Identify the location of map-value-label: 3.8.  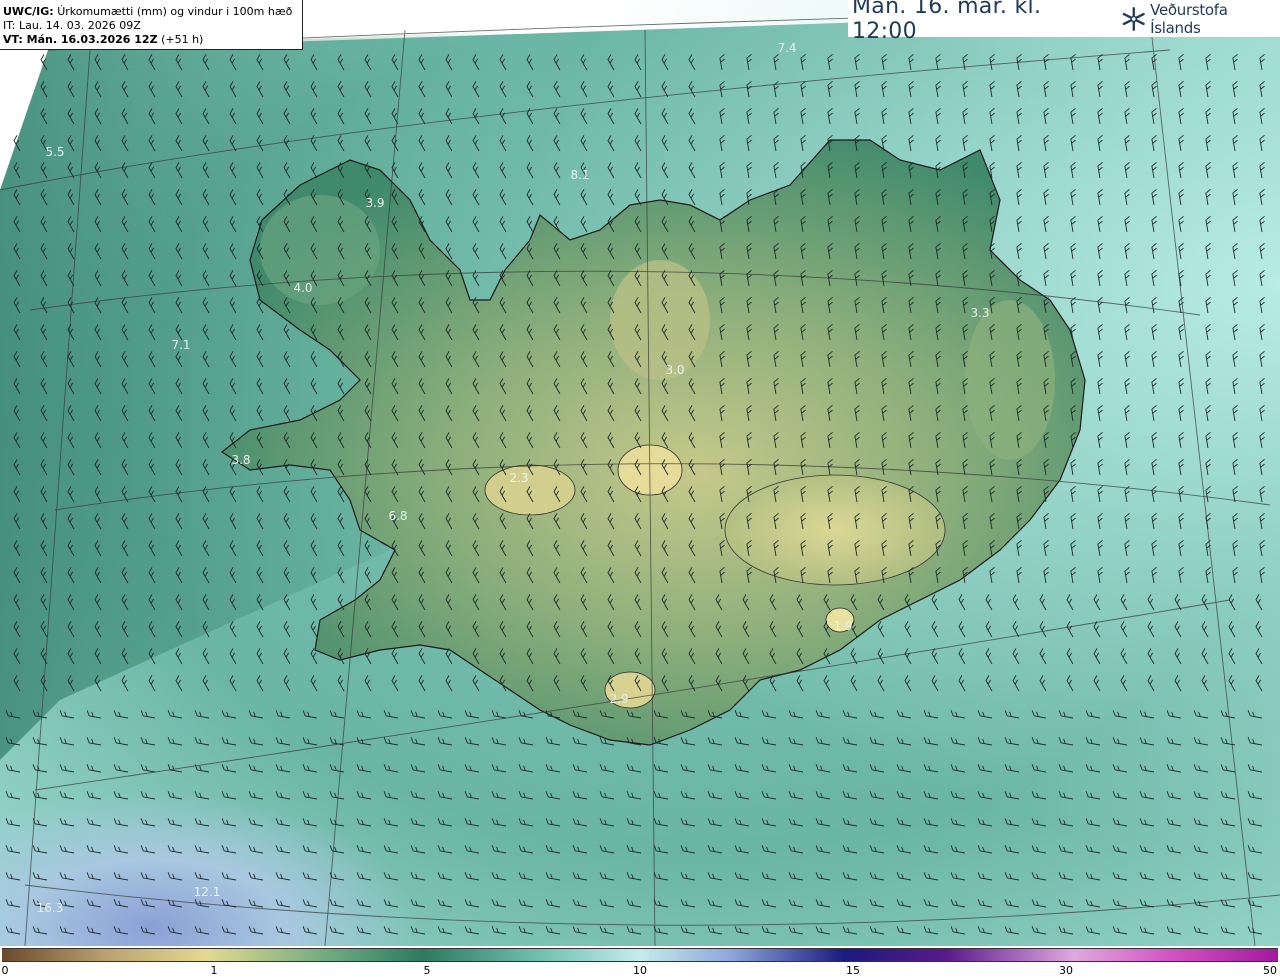
(240, 460).